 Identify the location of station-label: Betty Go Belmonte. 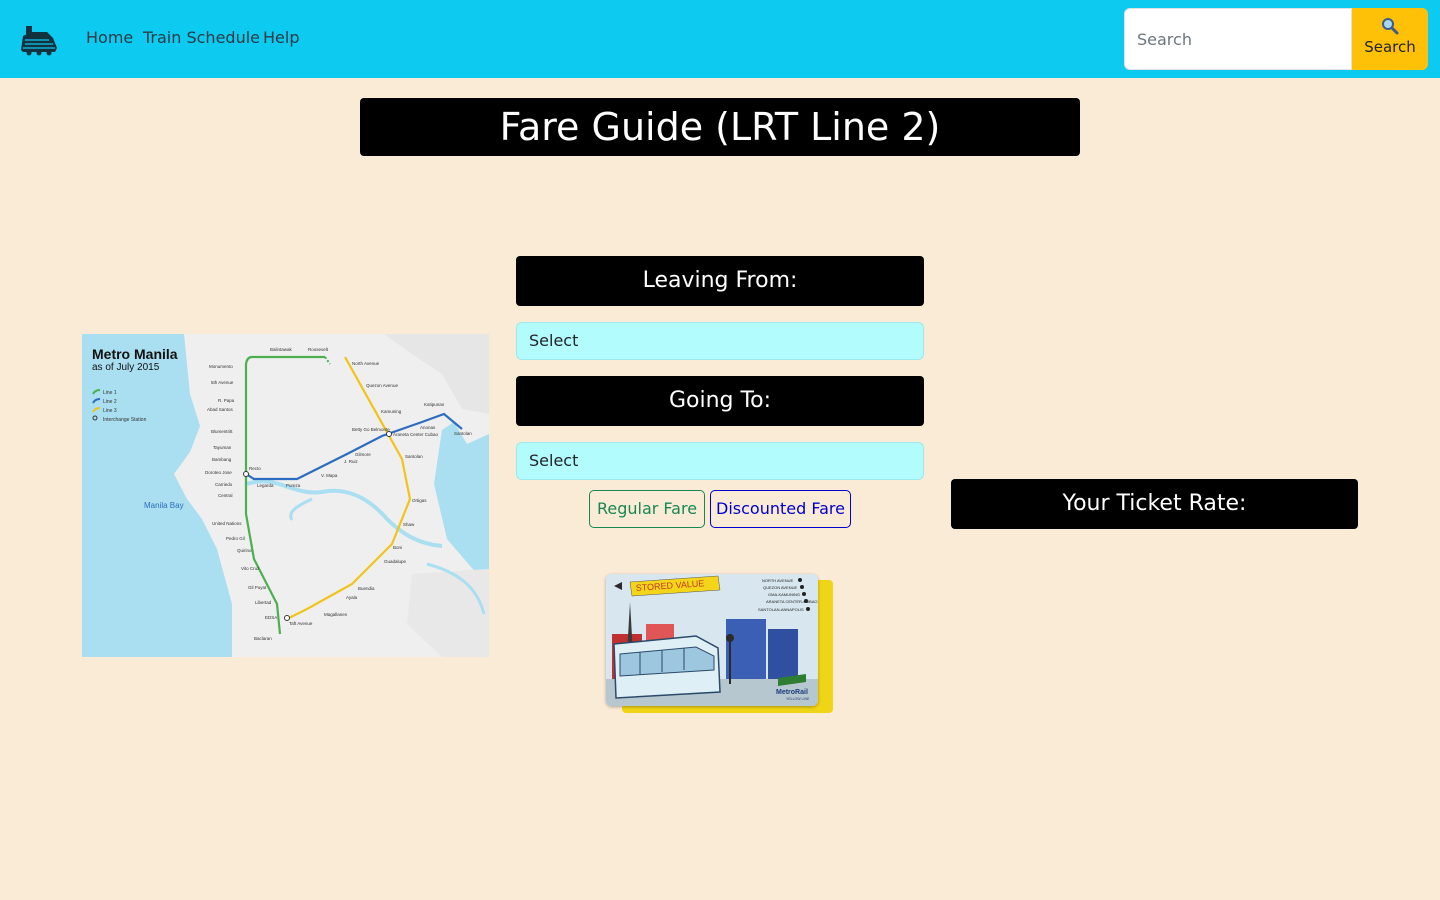
(371, 429).